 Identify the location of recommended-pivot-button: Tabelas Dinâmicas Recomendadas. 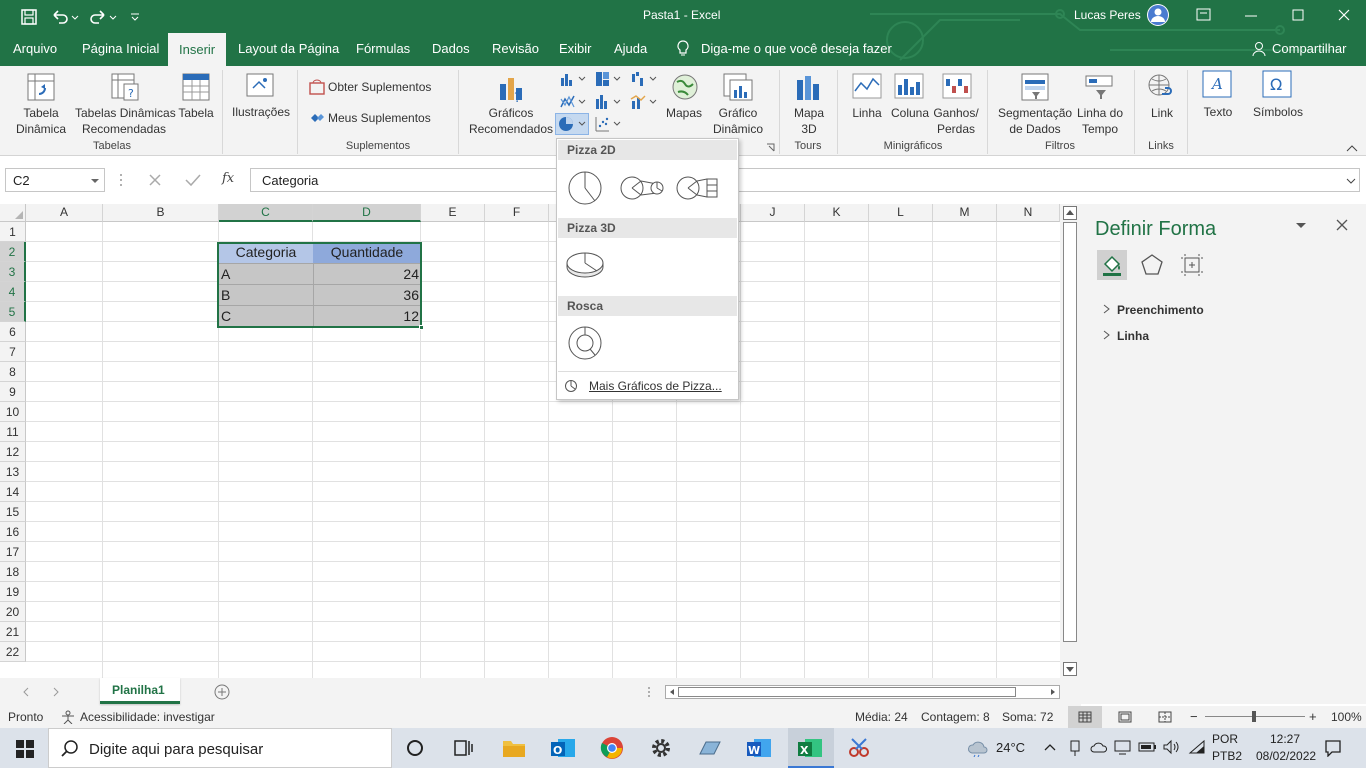
(125, 121).